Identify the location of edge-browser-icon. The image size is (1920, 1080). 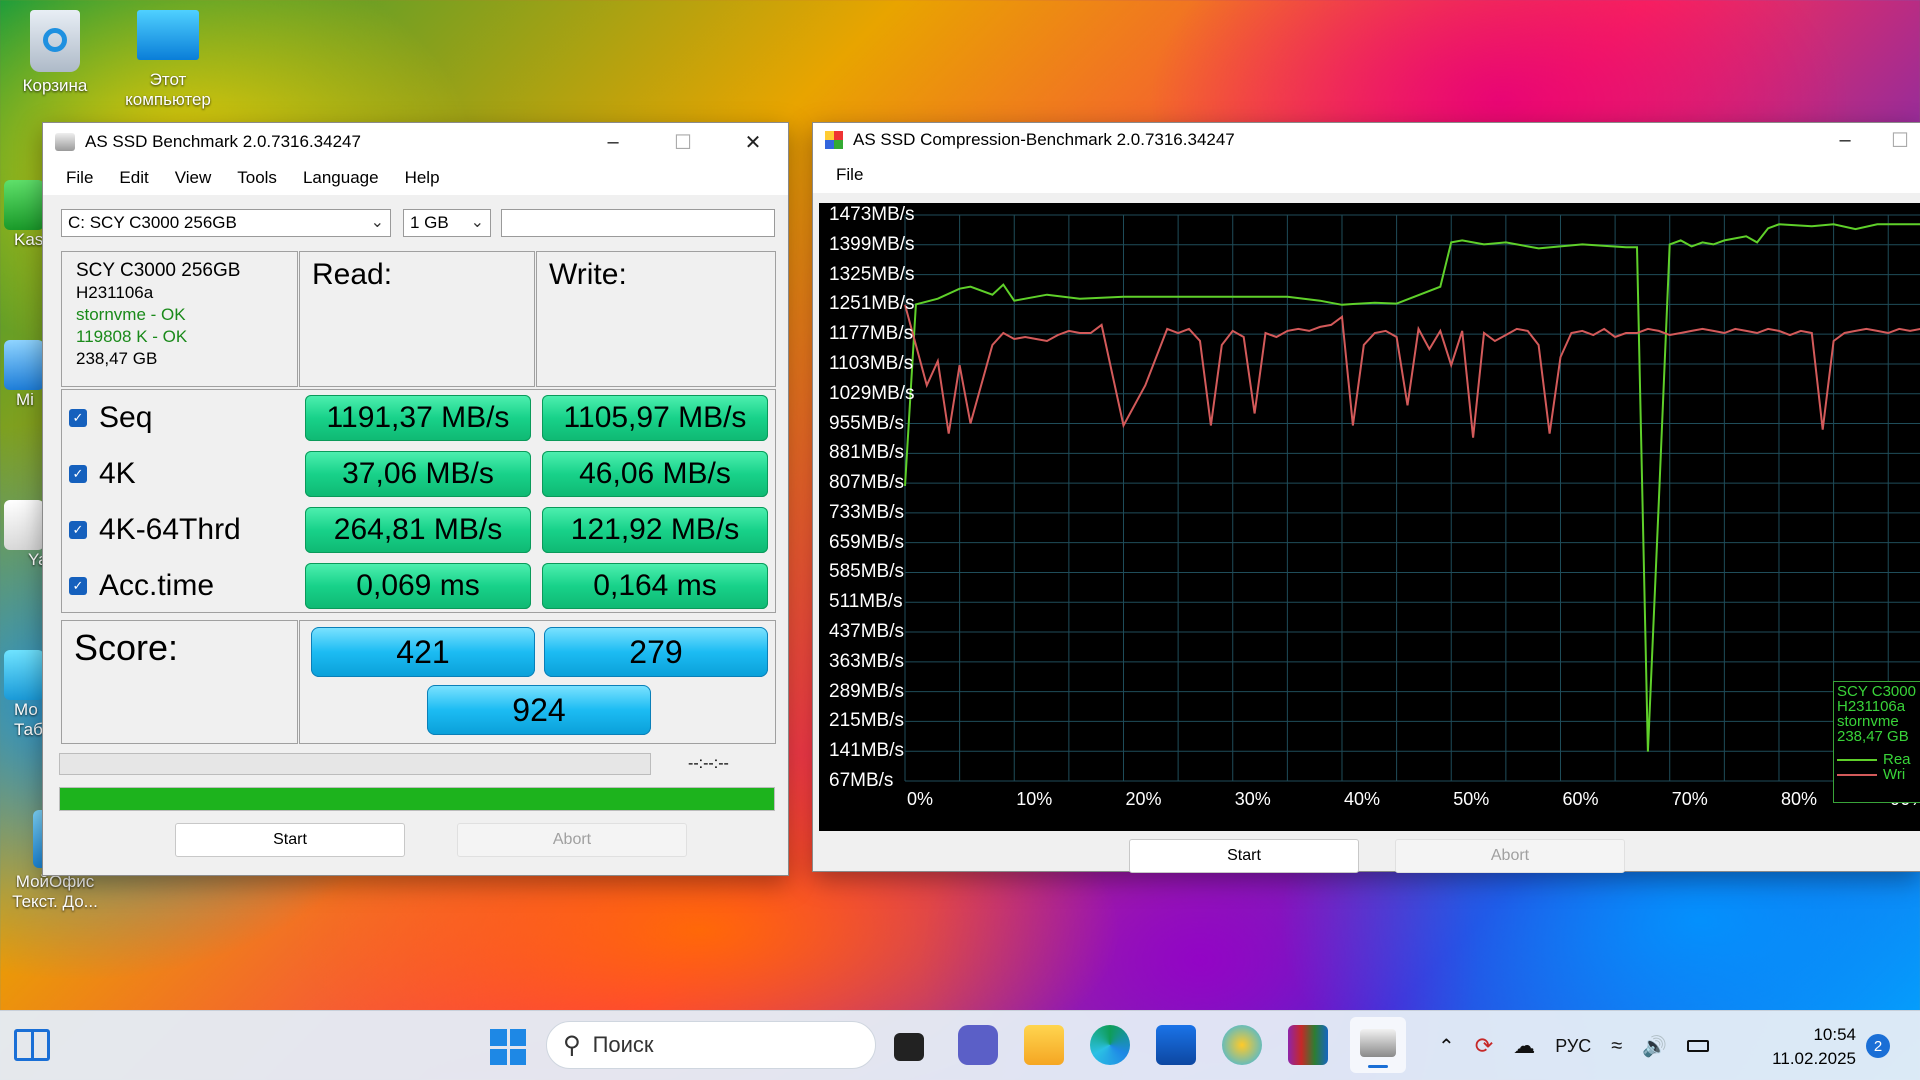
(1110, 1045).